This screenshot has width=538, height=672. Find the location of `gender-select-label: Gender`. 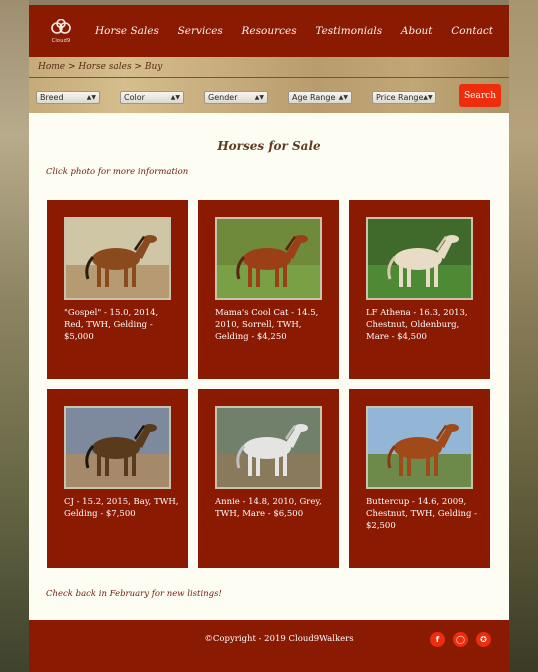

gender-select-label: Gender is located at coordinates (223, 97).